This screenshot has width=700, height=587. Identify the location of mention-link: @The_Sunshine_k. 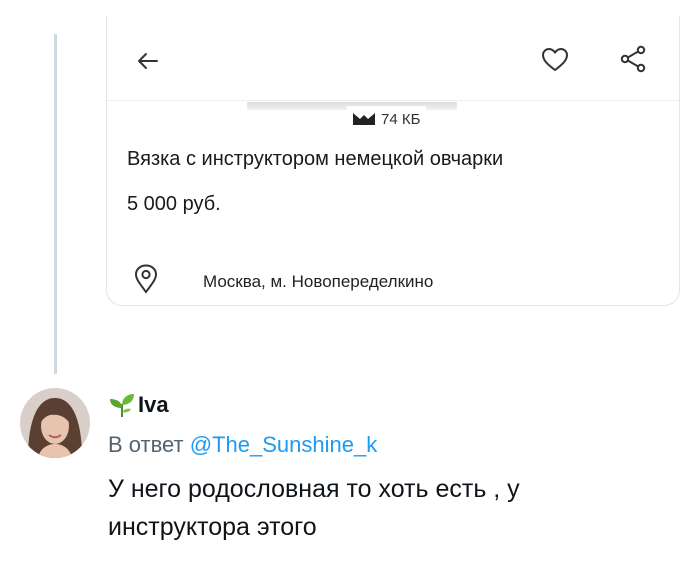
(283, 444).